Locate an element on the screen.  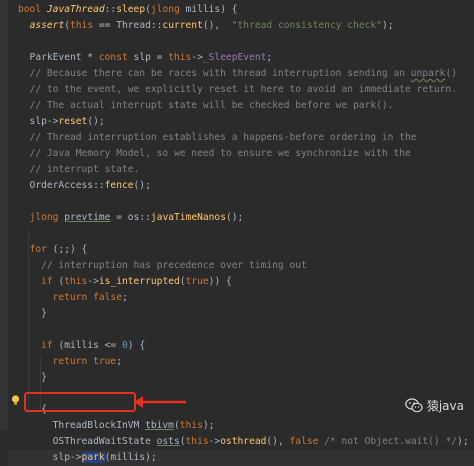
watermark-text: 猿java is located at coordinates (445, 406).